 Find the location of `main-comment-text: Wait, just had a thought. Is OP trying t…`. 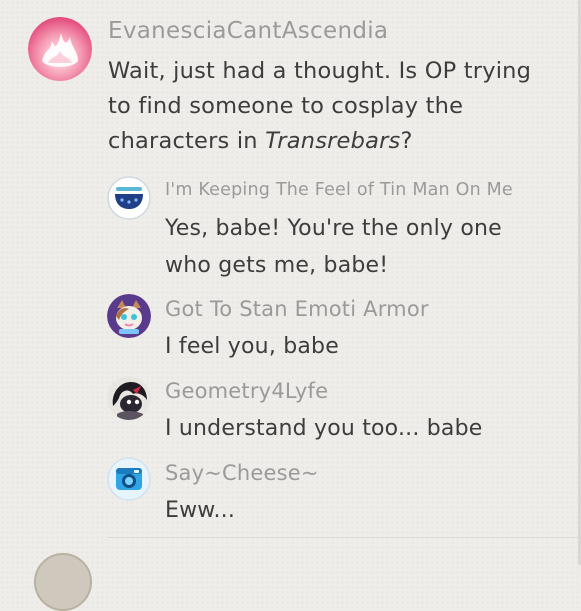

main-comment-text: Wait, just had a thought. Is OP trying t… is located at coordinates (319, 106).